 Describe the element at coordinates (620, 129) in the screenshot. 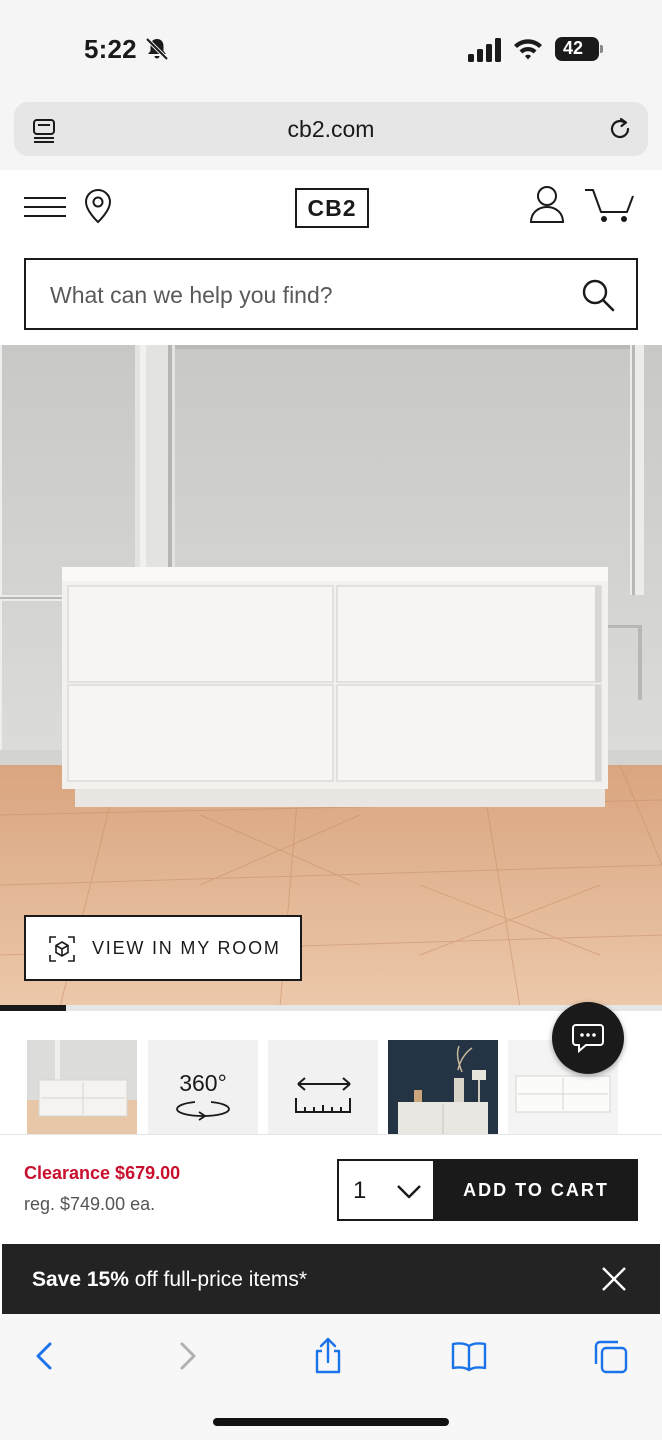

I see `reload-icon` at that location.